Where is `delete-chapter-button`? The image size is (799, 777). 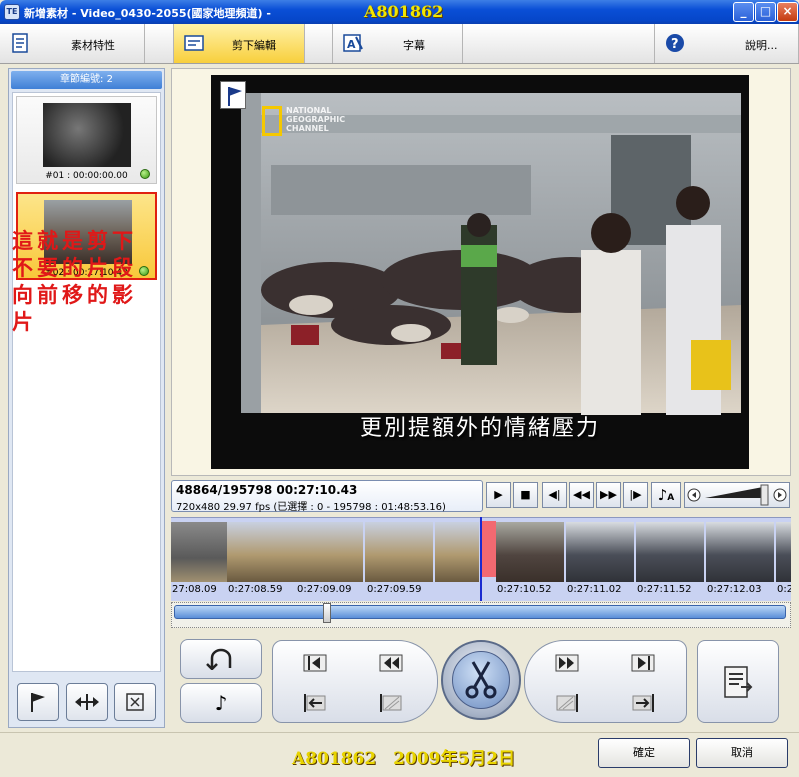 delete-chapter-button is located at coordinates (135, 702).